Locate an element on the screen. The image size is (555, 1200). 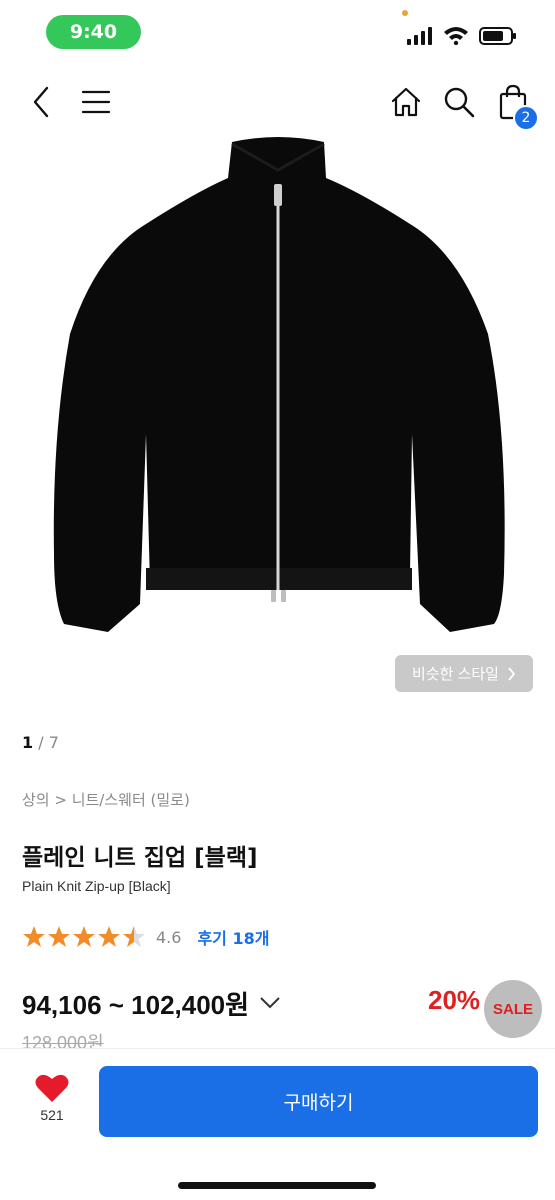
rating-value: 4.6 is located at coordinates (169, 937).